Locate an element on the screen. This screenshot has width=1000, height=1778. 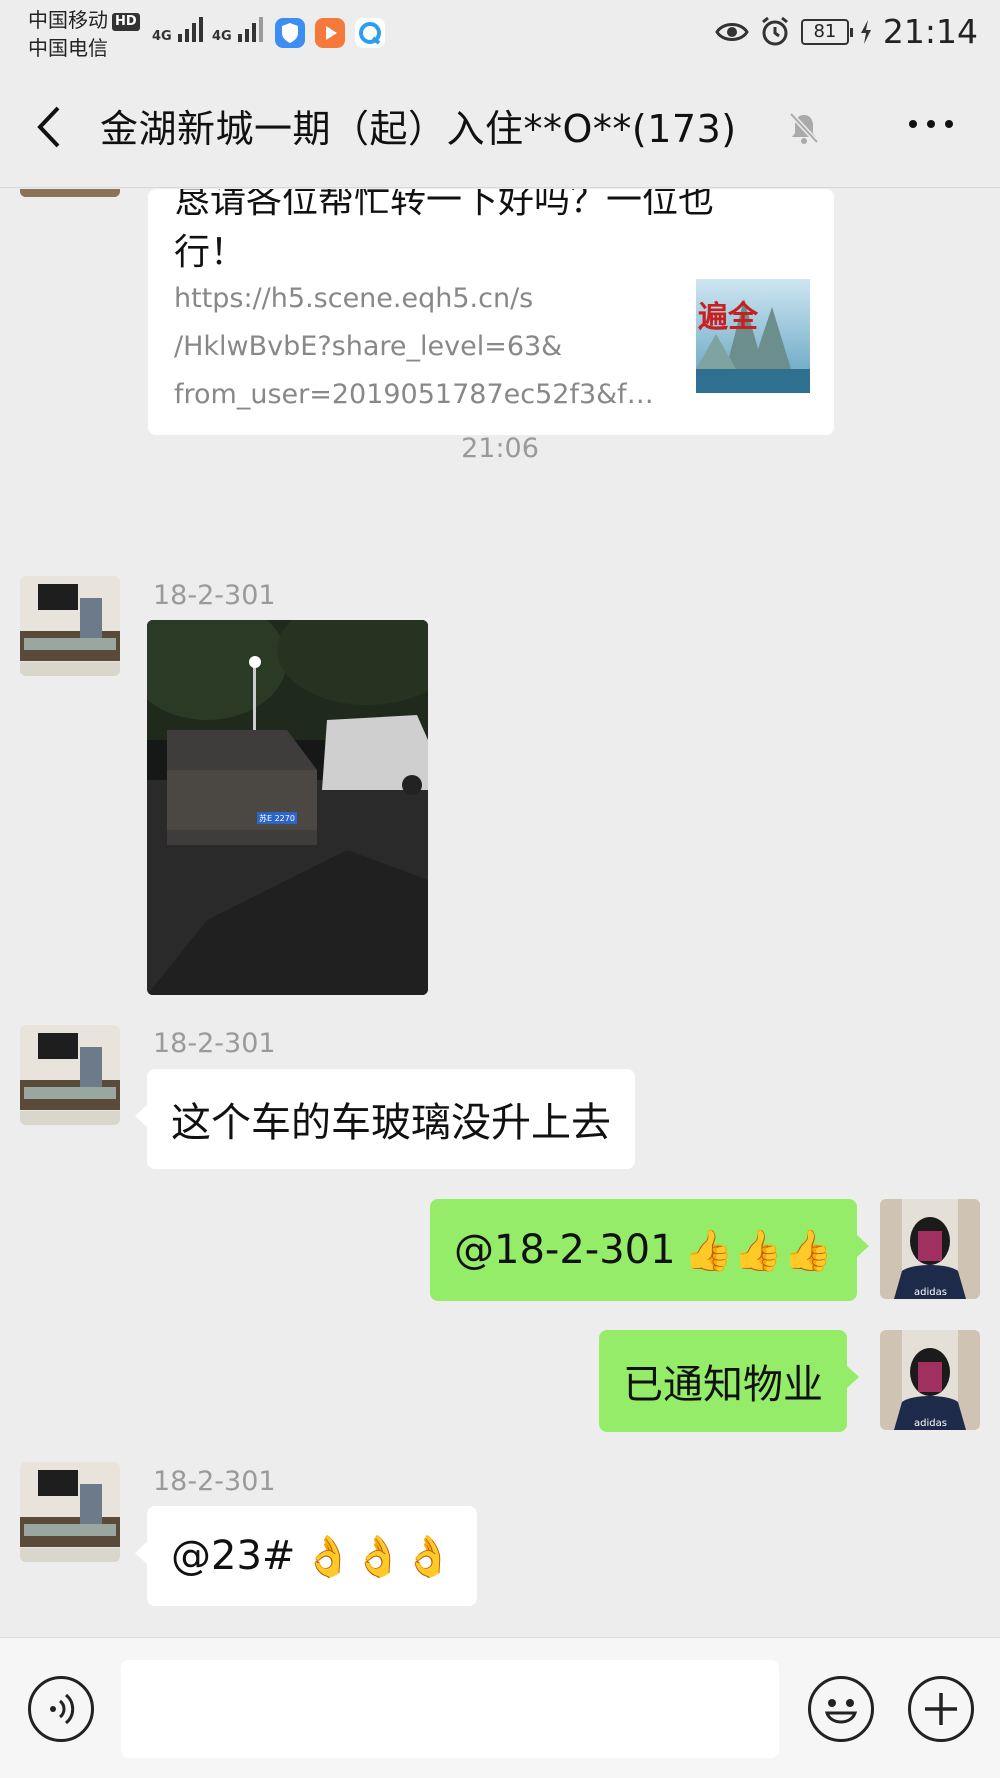
message-bubble-self: @18-2-301 👍👍👍 is located at coordinates (649, 1250).